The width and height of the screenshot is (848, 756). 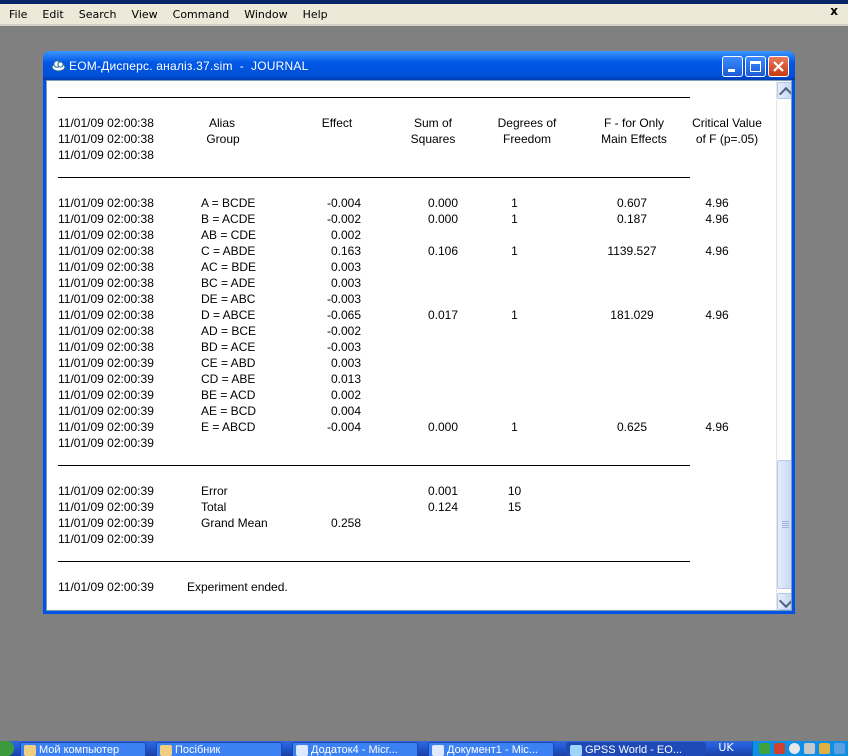 I want to click on gpss-icon, so click(x=576, y=750).